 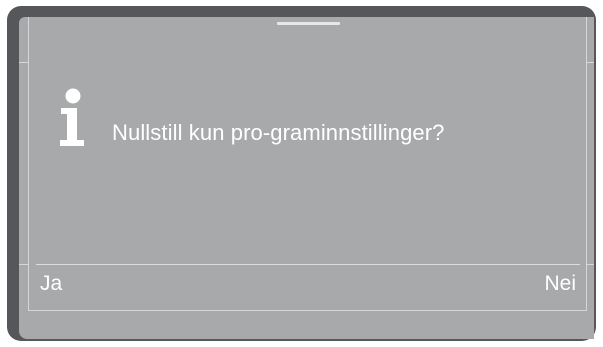 What do you see at coordinates (23, 264) in the screenshot?
I see `frame-tick-bottom-left` at bounding box center [23, 264].